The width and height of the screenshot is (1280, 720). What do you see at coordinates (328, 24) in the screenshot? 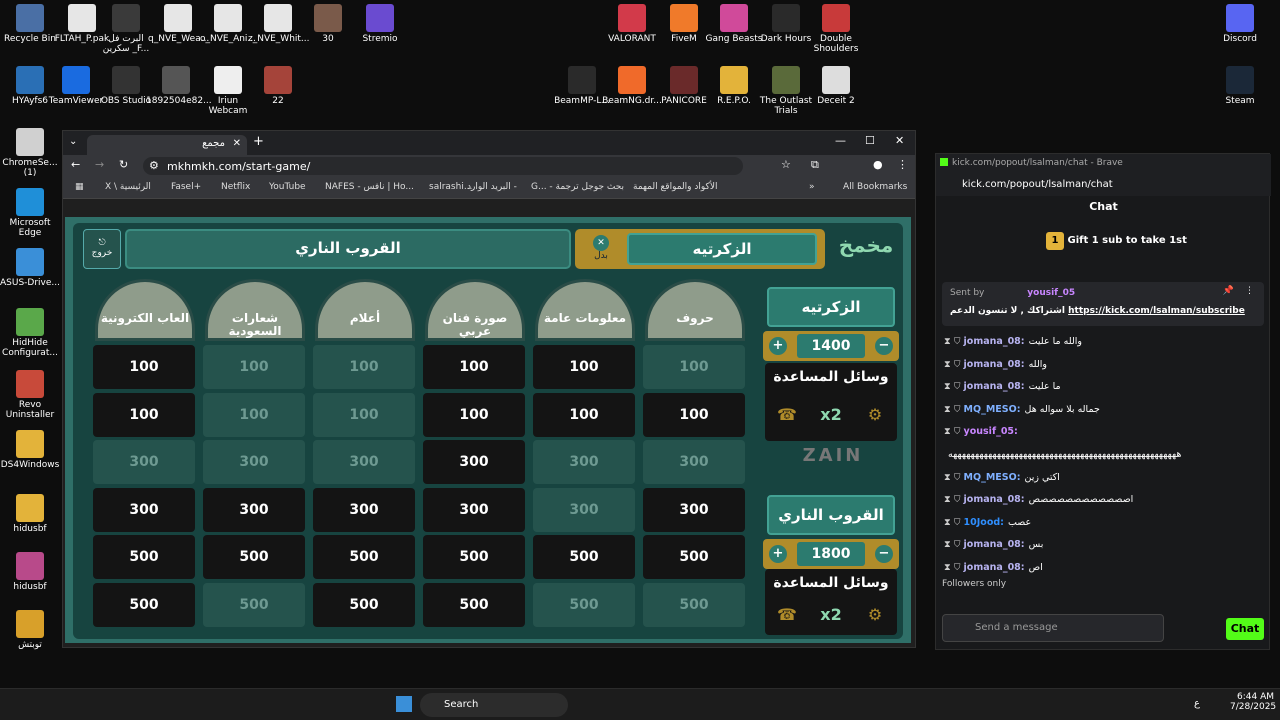
I see `desktop-icon: 30` at bounding box center [328, 24].